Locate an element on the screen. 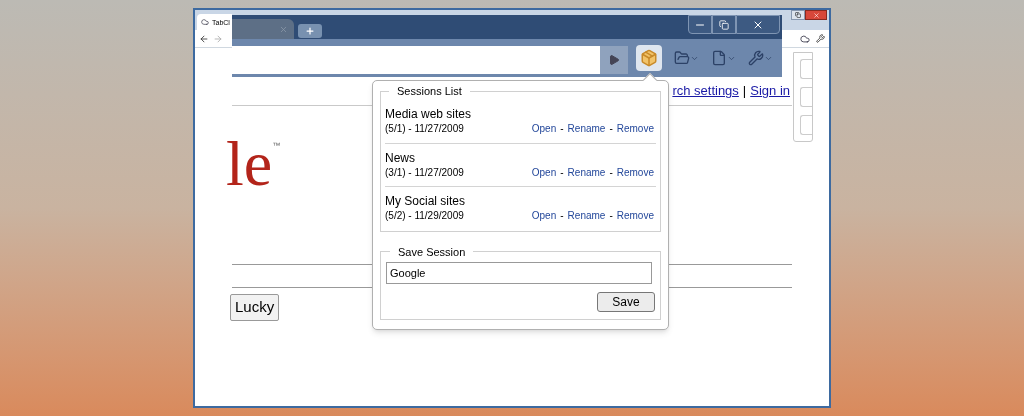 The width and height of the screenshot is (1024, 416). settings-menu-button is located at coordinates (760, 58).